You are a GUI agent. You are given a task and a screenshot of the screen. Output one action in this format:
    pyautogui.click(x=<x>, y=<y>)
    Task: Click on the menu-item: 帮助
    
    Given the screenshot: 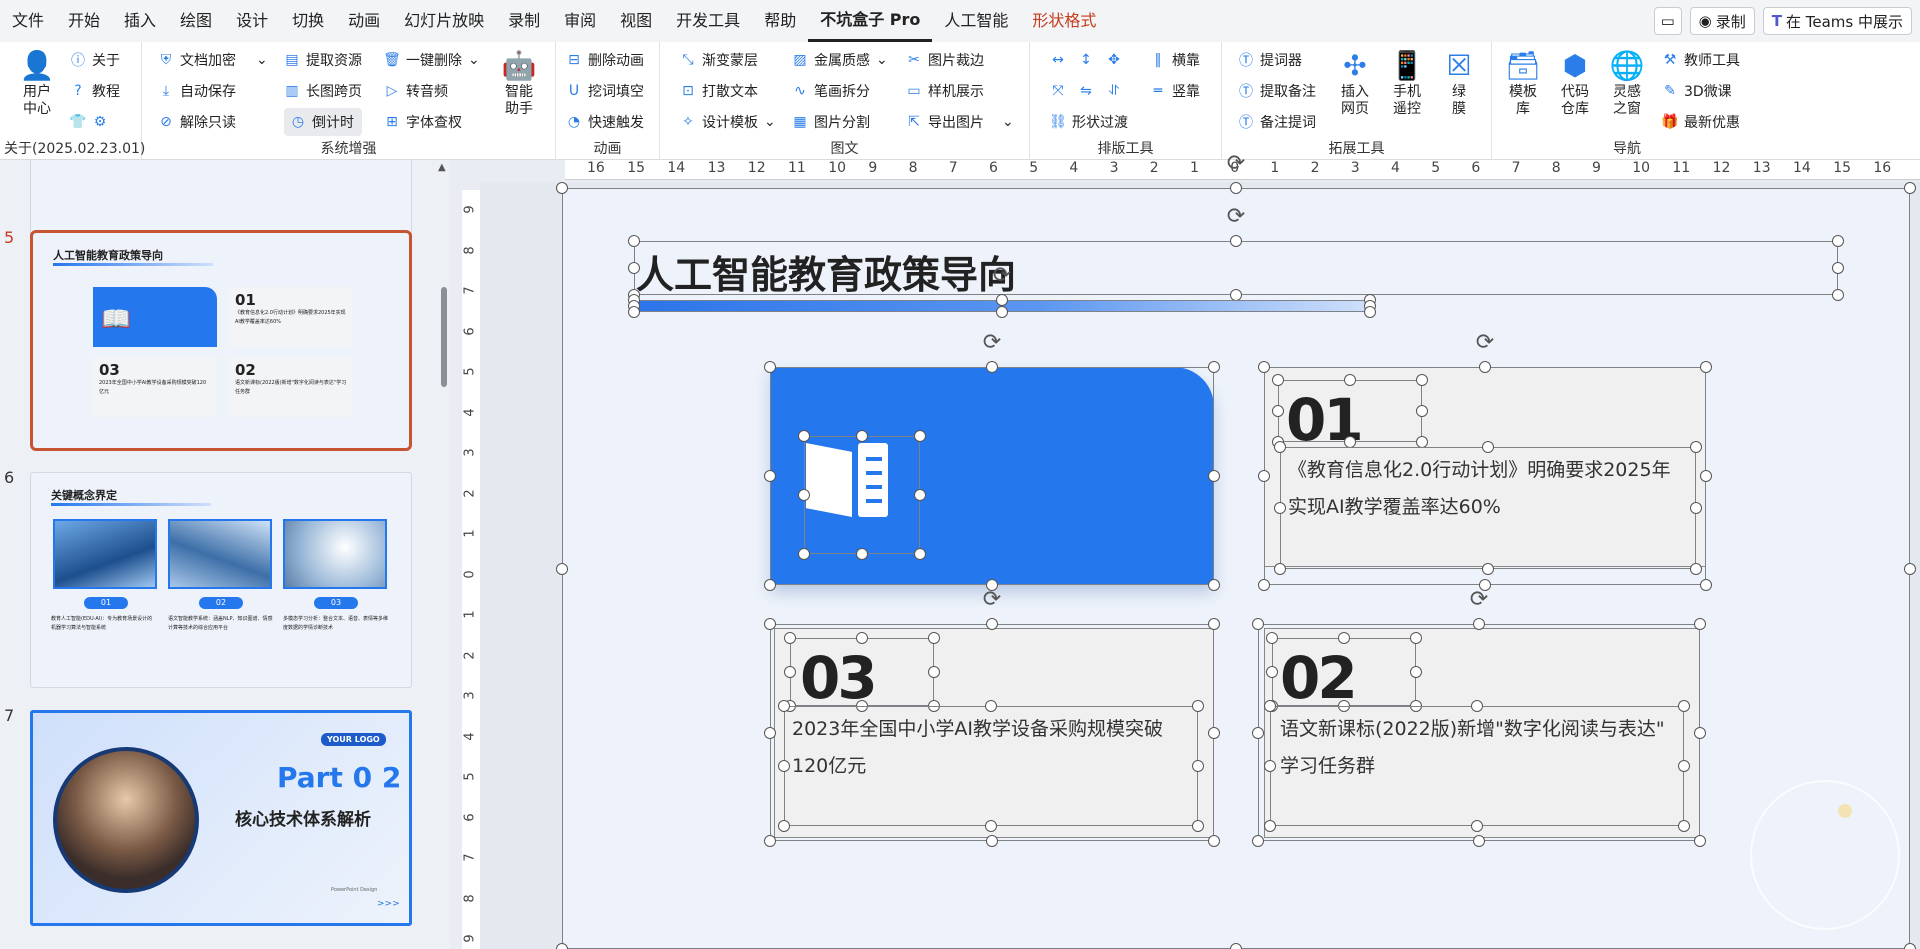 What is the action you would take?
    pyautogui.click(x=780, y=21)
    